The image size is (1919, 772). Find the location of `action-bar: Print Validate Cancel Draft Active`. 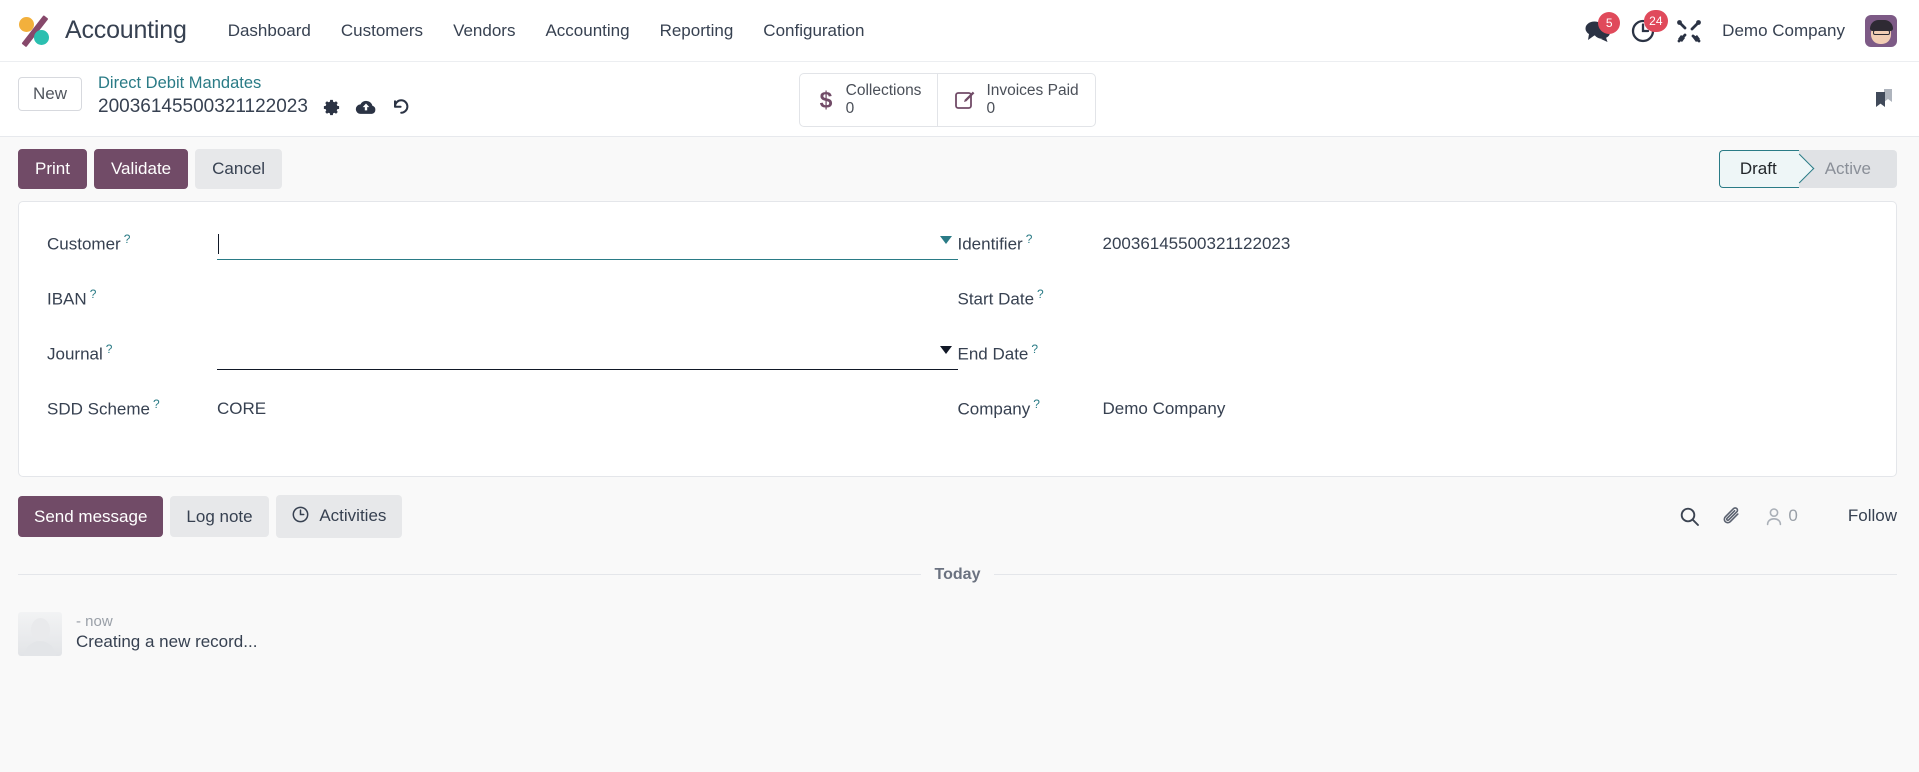

action-bar: Print Validate Cancel Draft Active is located at coordinates (959, 168).